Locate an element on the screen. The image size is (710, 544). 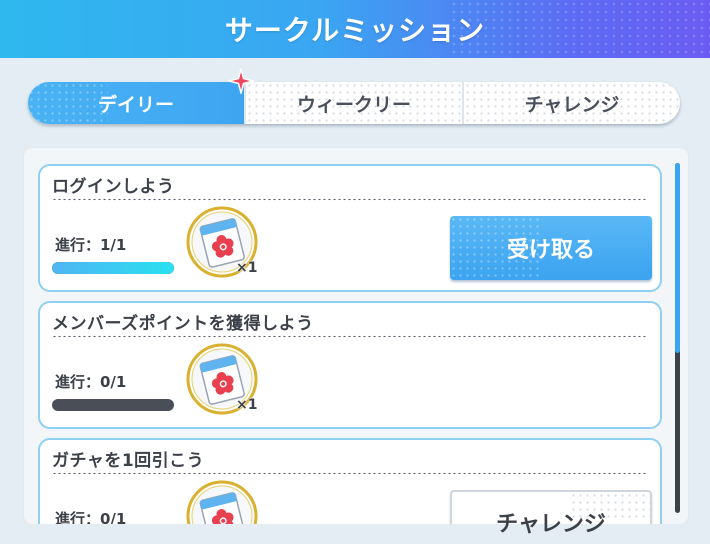
page-title: サークルミッション is located at coordinates (355, 30).